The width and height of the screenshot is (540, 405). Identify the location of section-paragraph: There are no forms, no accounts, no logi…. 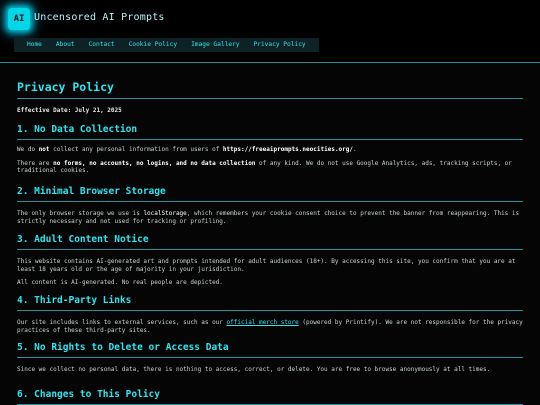
(270, 167).